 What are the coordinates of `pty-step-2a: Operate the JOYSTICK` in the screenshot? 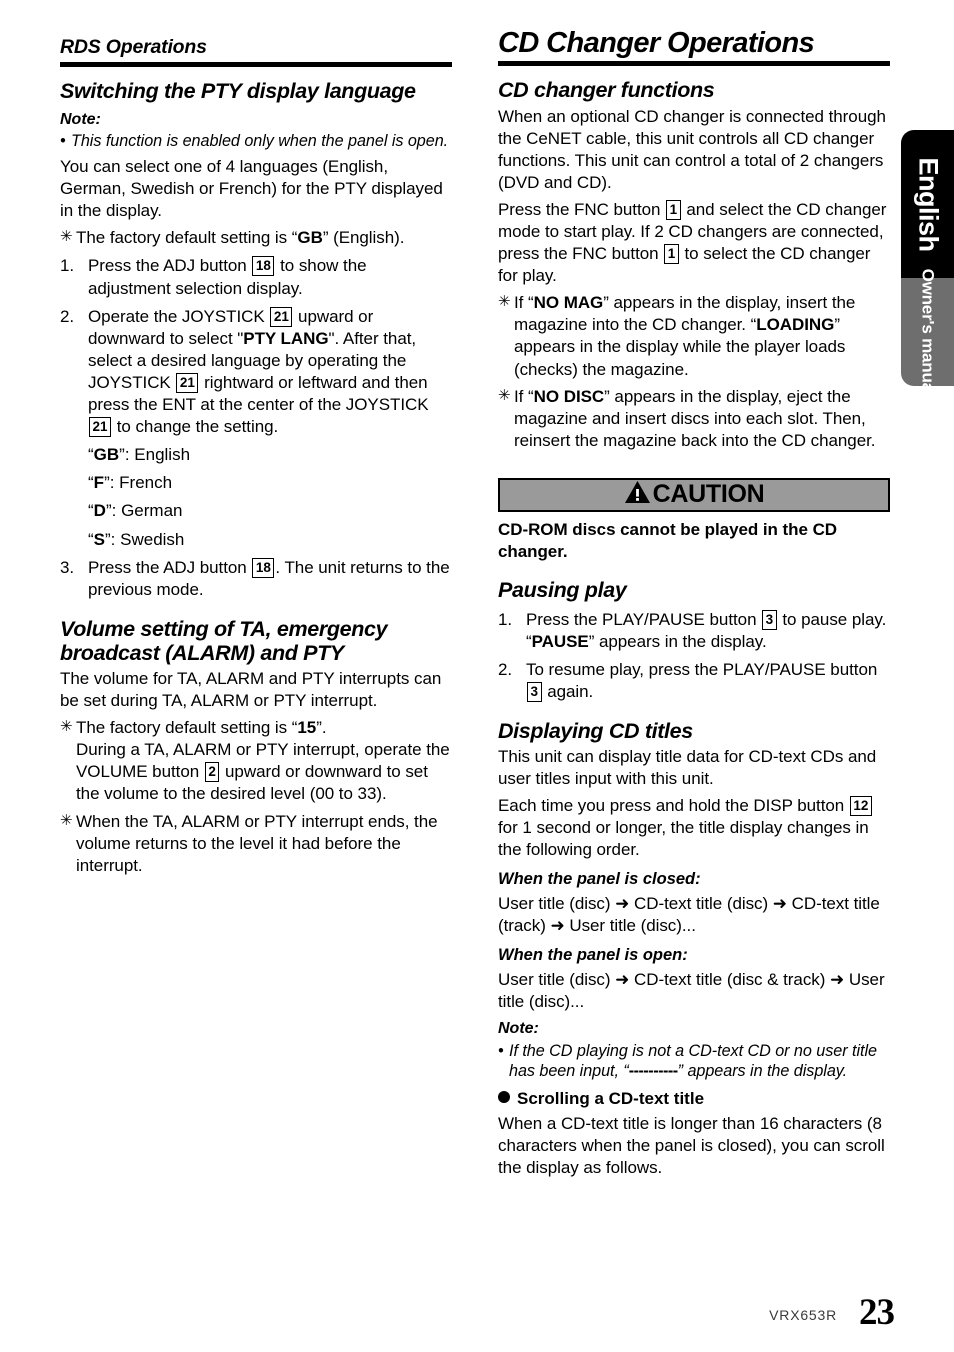 It's located at (176, 316).